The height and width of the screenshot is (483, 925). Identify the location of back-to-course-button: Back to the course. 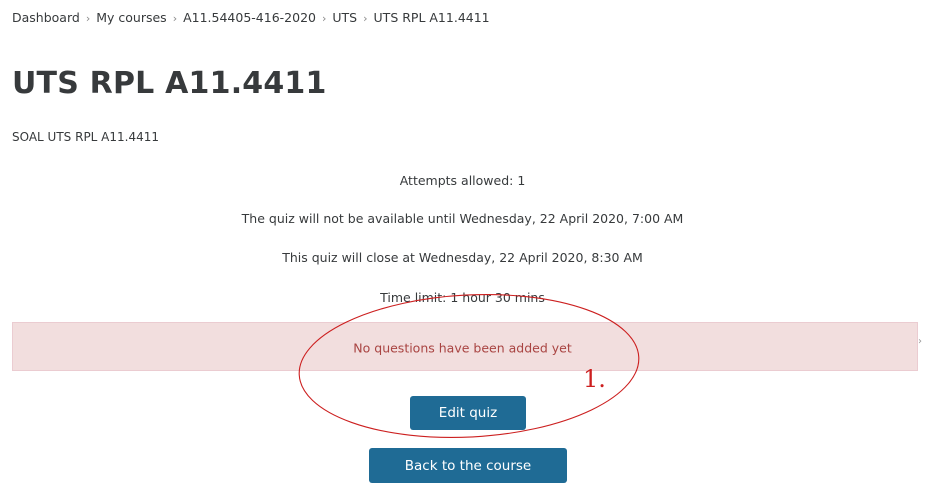
(468, 465).